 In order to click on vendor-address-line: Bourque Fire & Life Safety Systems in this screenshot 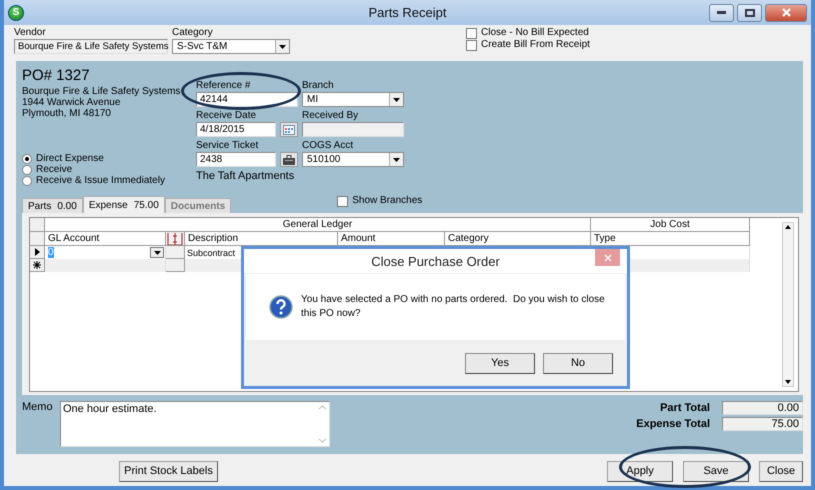, I will do `click(102, 91)`.